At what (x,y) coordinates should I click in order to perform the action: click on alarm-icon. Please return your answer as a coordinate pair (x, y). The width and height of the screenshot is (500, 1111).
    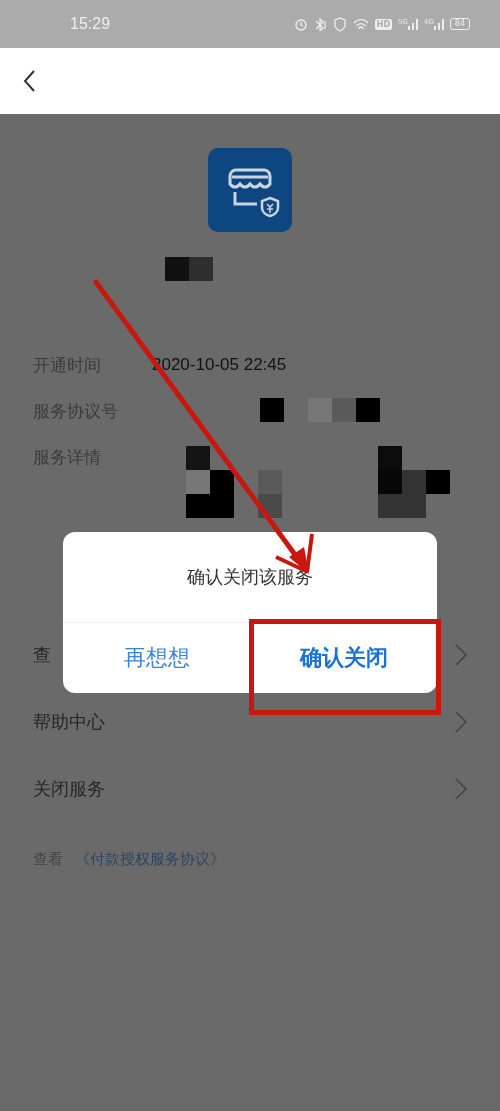
    Looking at the image, I should click on (300, 24).